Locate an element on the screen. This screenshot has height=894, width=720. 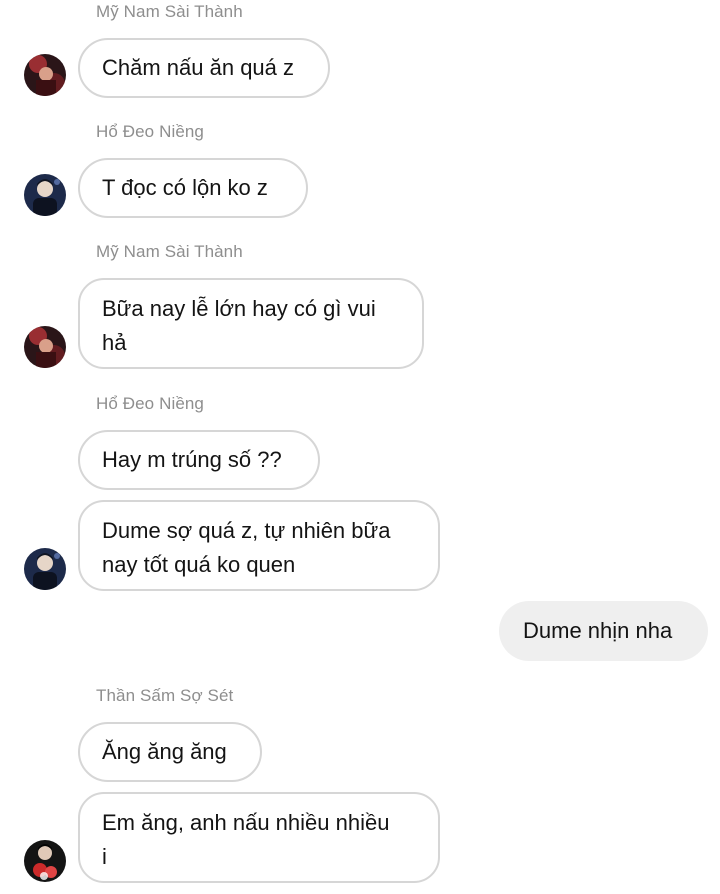
message-bubble: Hay m trúng số ?? is located at coordinates (199, 460).